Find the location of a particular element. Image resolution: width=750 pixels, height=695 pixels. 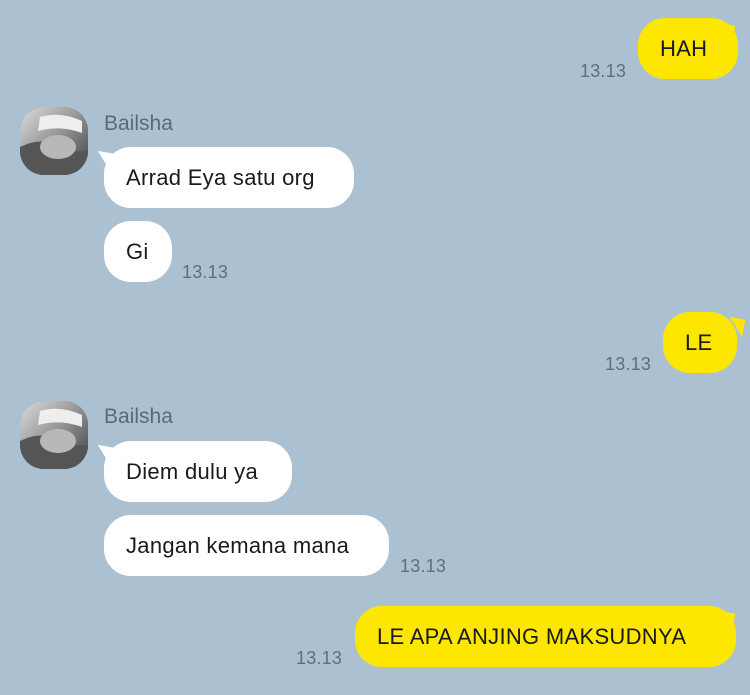

outgoing-message-bubble: LE is located at coordinates (700, 342).